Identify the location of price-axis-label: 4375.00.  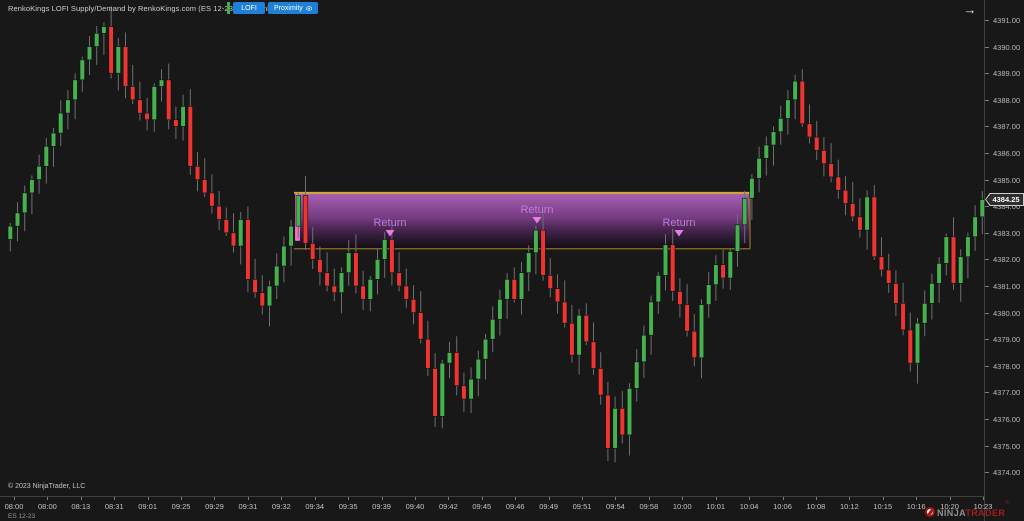
(1007, 446).